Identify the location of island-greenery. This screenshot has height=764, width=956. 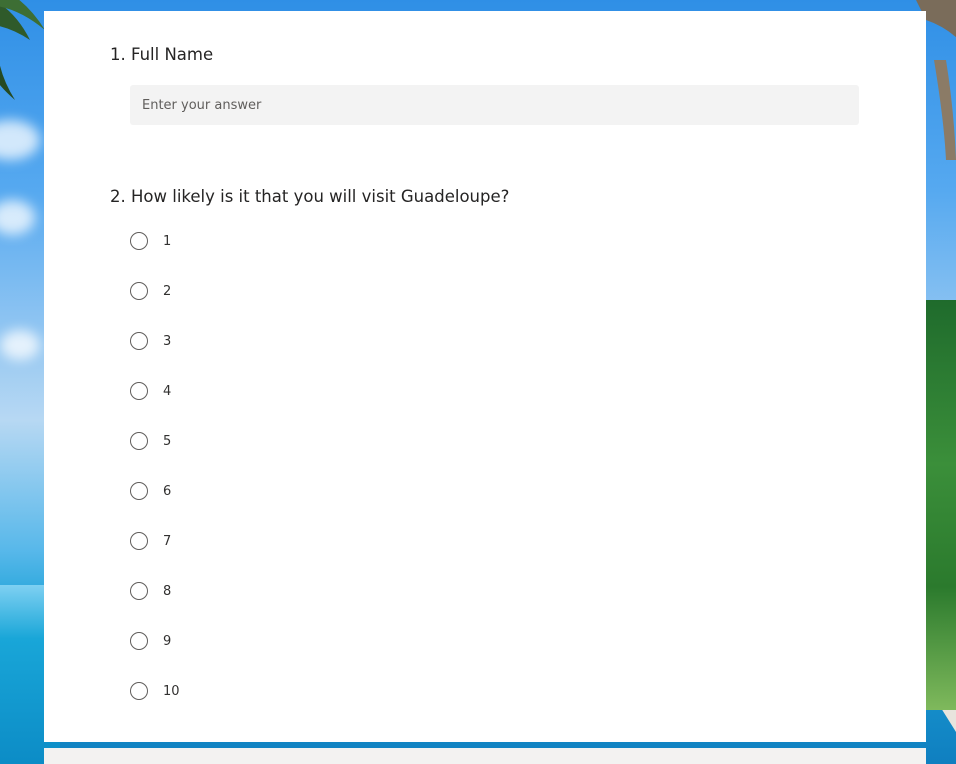
(940, 505).